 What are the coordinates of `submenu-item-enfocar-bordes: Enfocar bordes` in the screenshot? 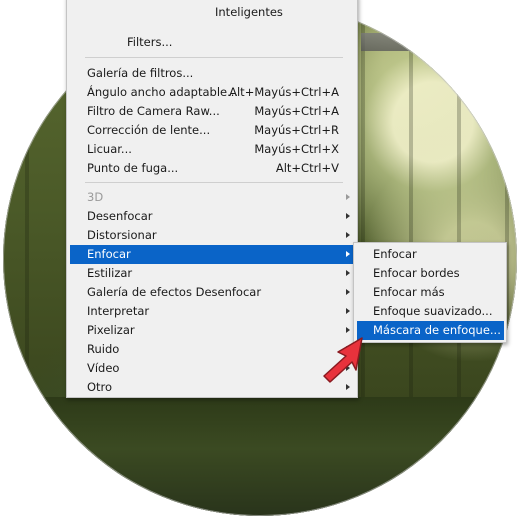 It's located at (430, 273).